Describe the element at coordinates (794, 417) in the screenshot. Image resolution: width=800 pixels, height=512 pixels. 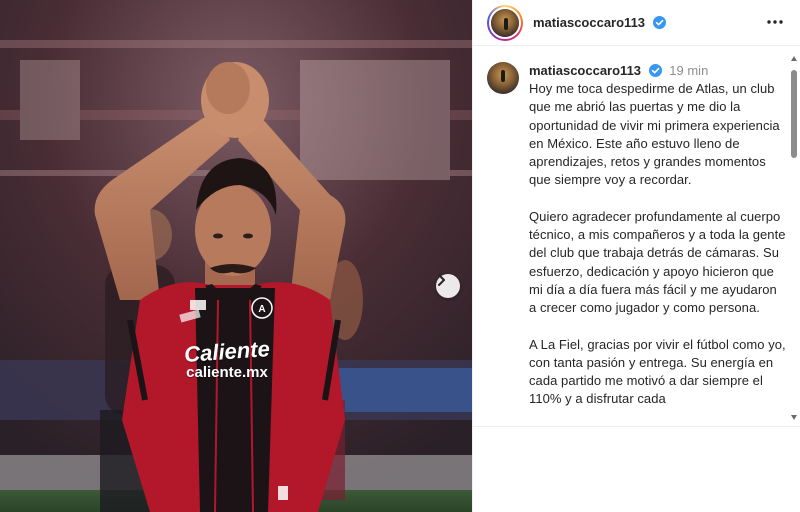
I see `scroll-down-arrow-icon` at that location.